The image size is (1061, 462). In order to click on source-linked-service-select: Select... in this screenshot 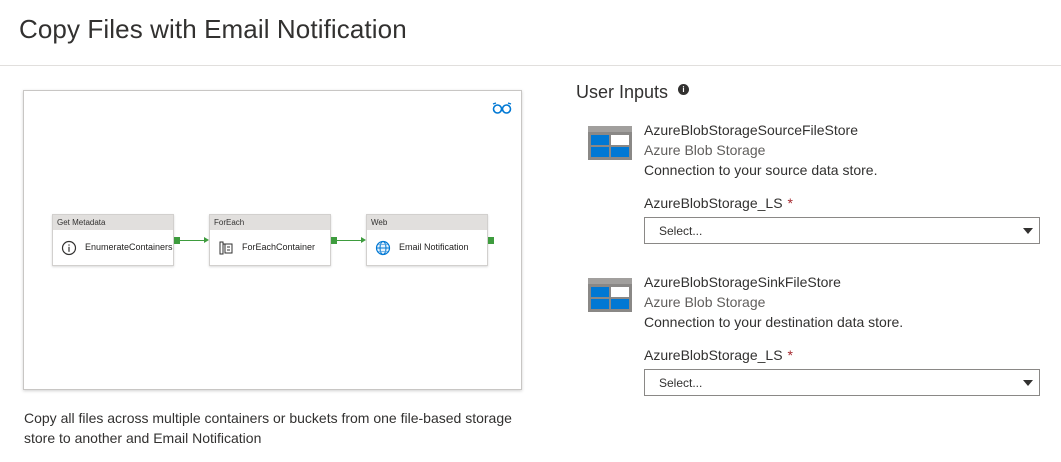, I will do `click(842, 230)`.